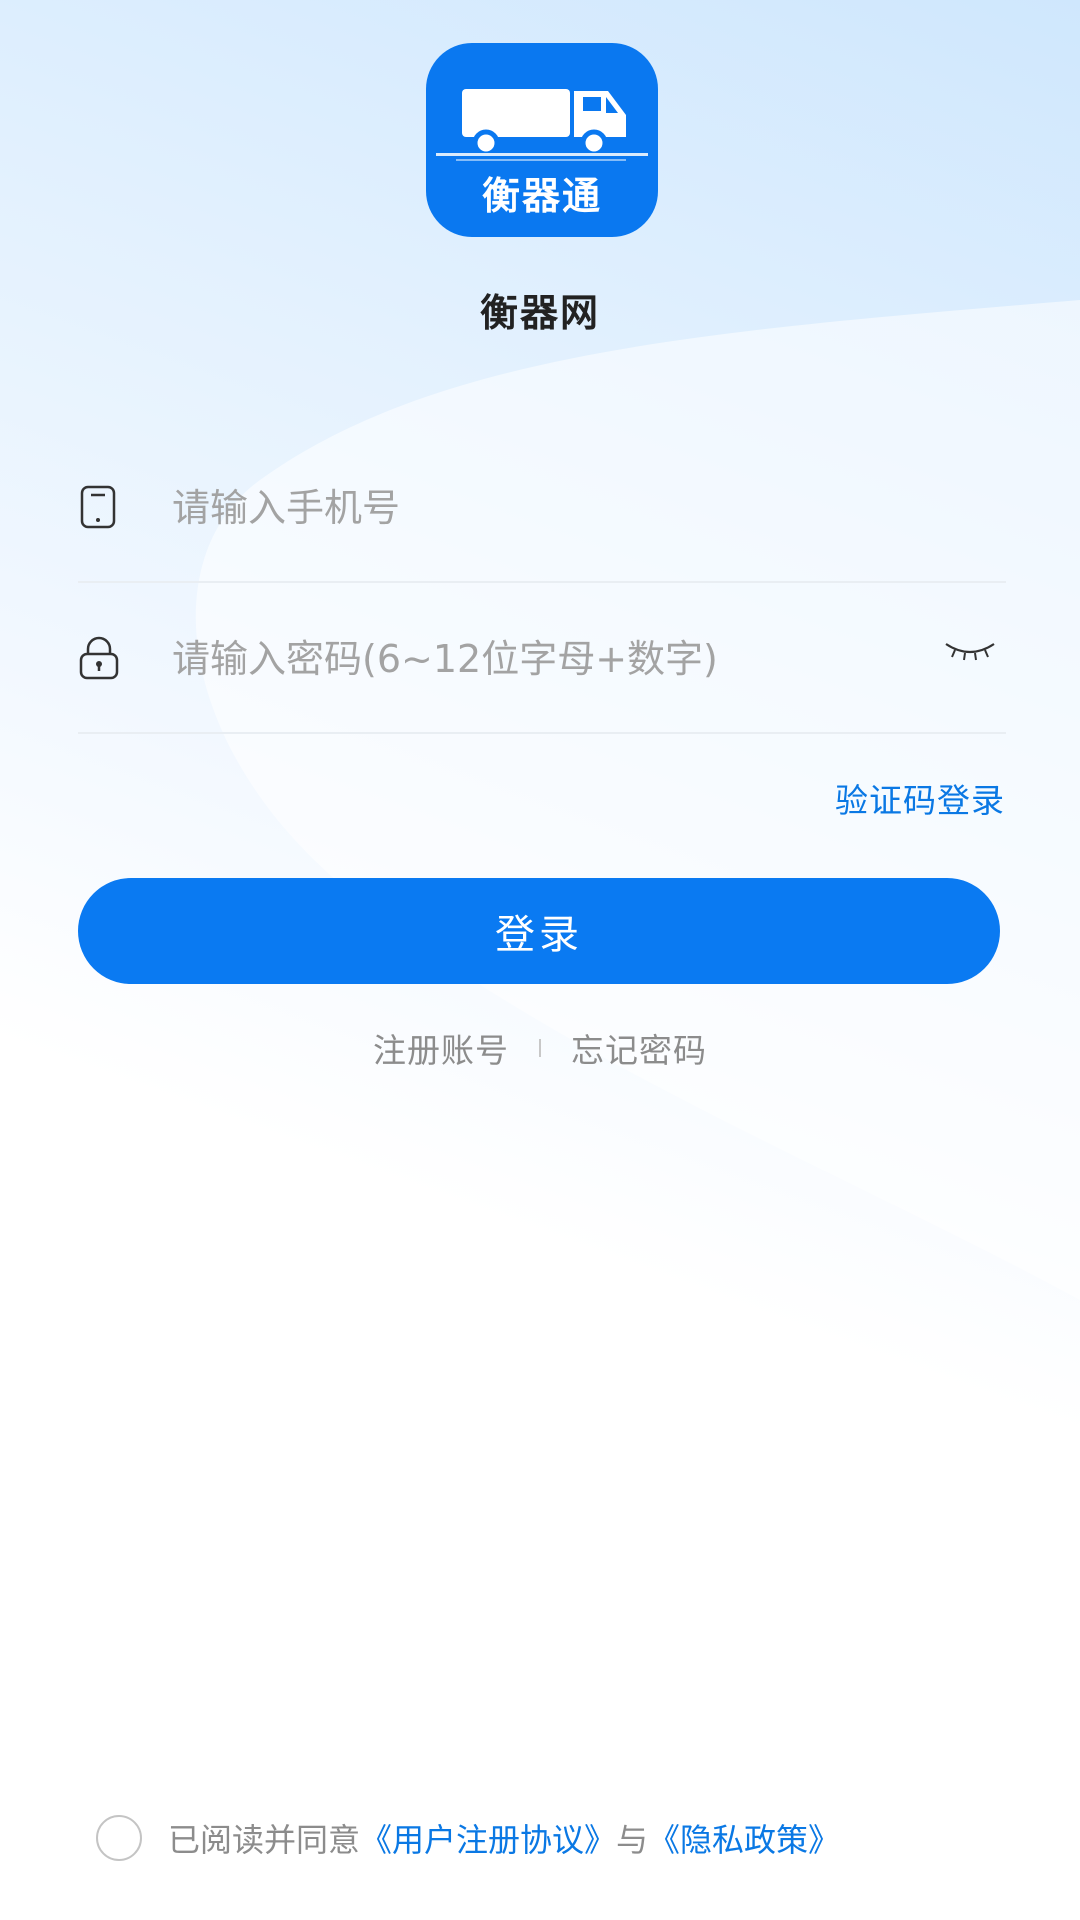 This screenshot has height=1920, width=1080. Describe the element at coordinates (264, 1840) in the screenshot. I see `agreement-prefix: 已阅读并同意` at that location.